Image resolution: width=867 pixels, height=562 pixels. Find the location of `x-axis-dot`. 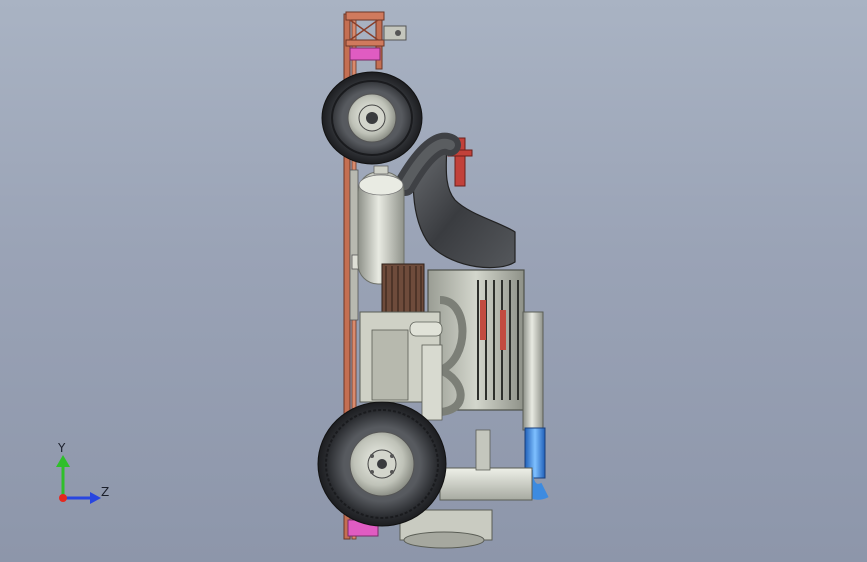

x-axis-dot is located at coordinates (63, 498).